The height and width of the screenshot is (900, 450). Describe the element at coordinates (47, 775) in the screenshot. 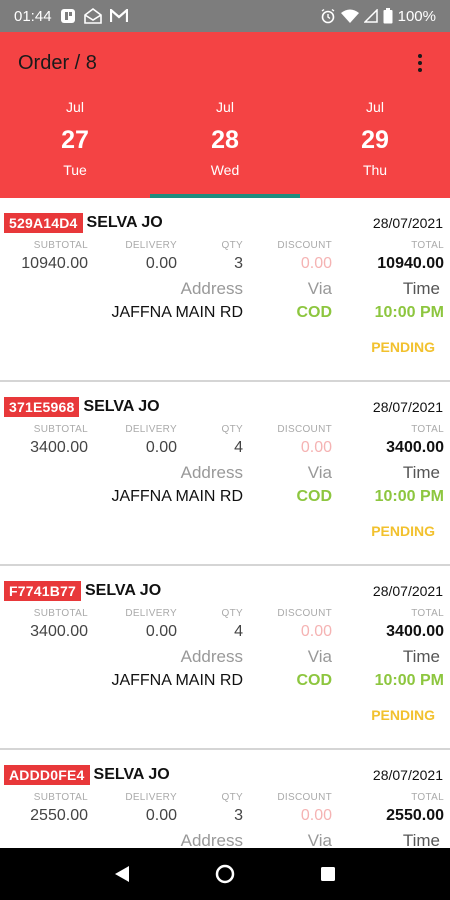

I see `order-id-badge: ADDD0FE4` at that location.